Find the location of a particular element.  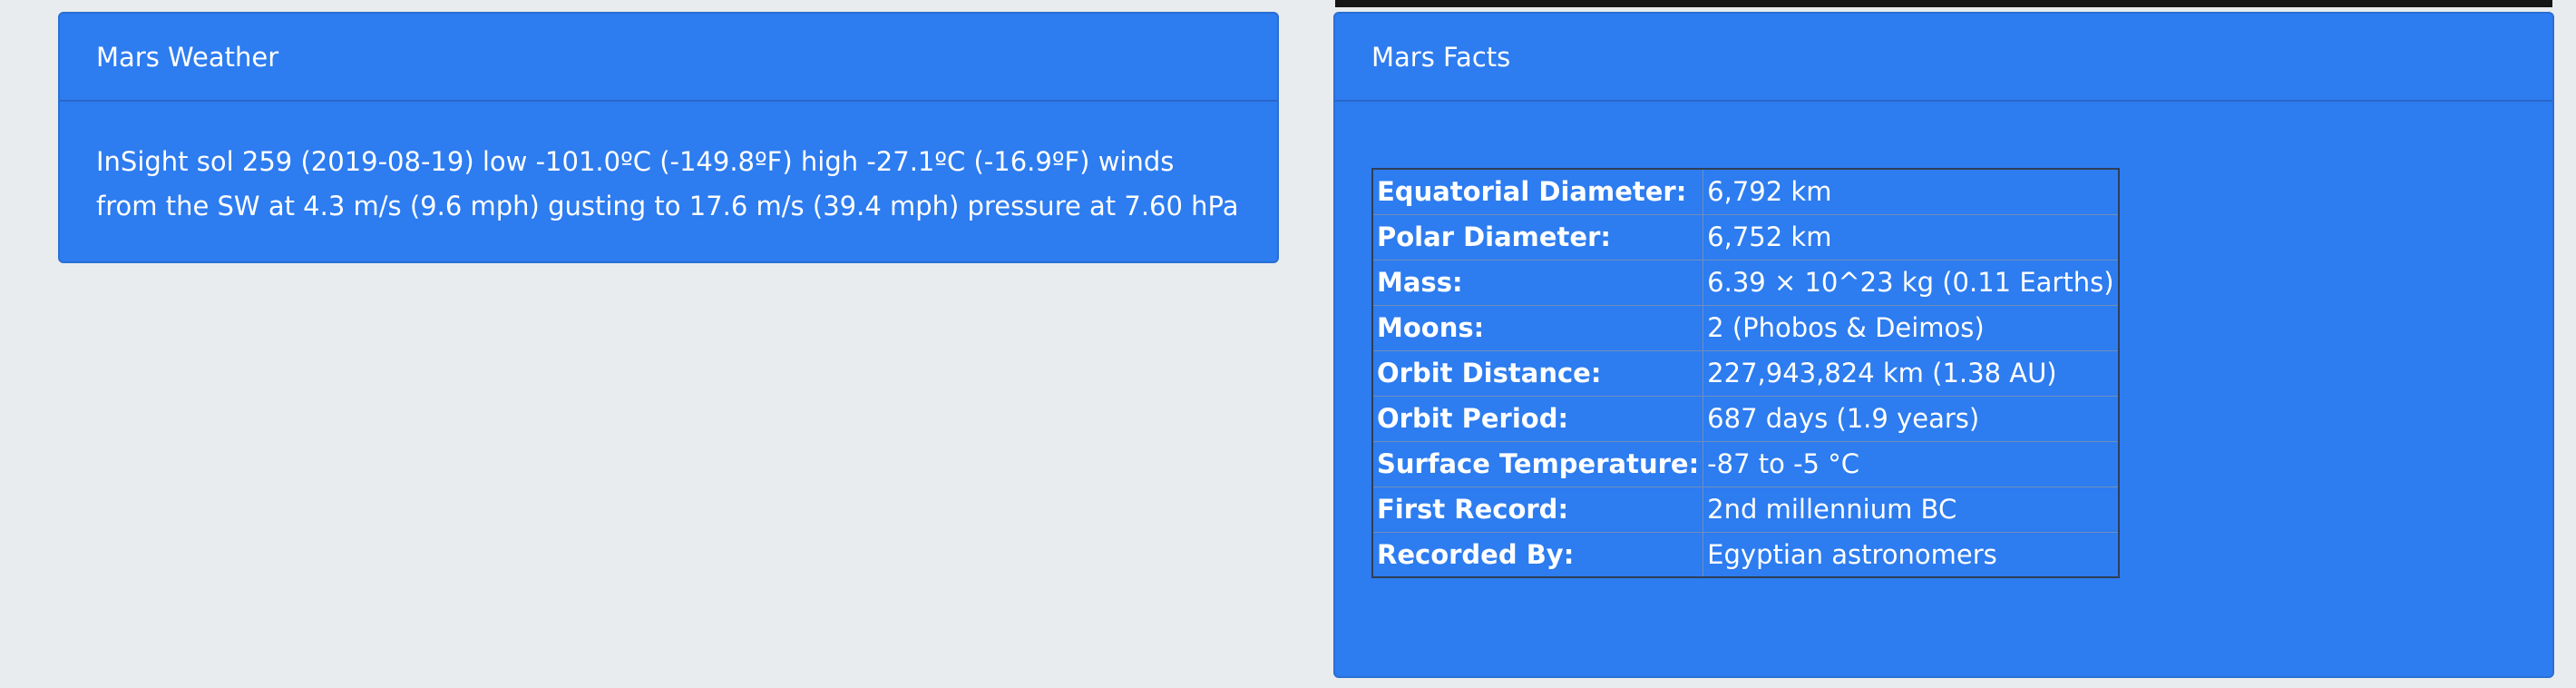

fact-value: Egyptian astronomers is located at coordinates (1911, 554).